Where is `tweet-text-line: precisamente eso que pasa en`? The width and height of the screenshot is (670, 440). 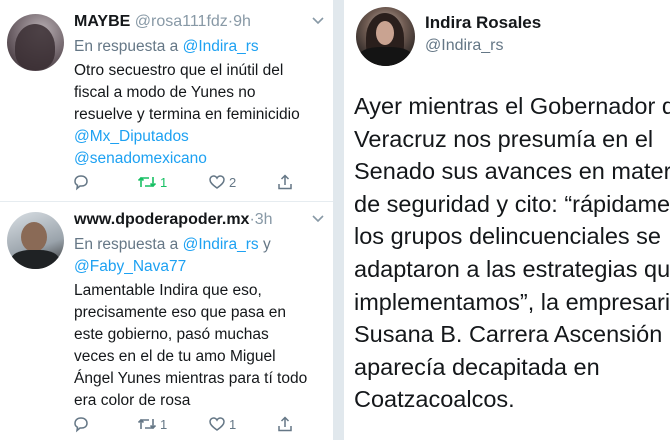 tweet-text-line: precisamente eso que pasa en is located at coordinates (180, 312).